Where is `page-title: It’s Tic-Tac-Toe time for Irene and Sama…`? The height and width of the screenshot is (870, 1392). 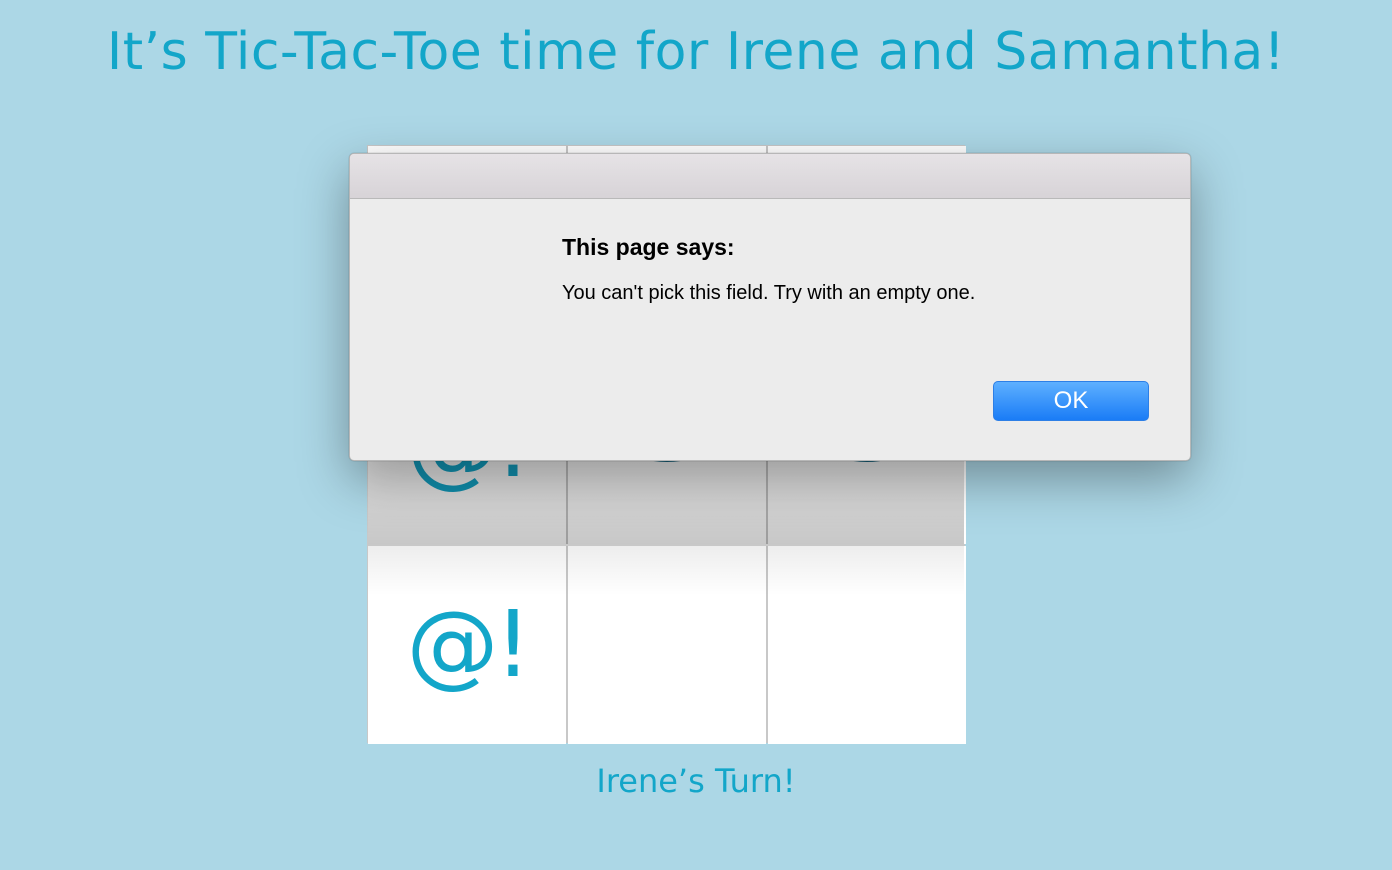 page-title: It’s Tic-Tac-Toe time for Irene and Sama… is located at coordinates (696, 52).